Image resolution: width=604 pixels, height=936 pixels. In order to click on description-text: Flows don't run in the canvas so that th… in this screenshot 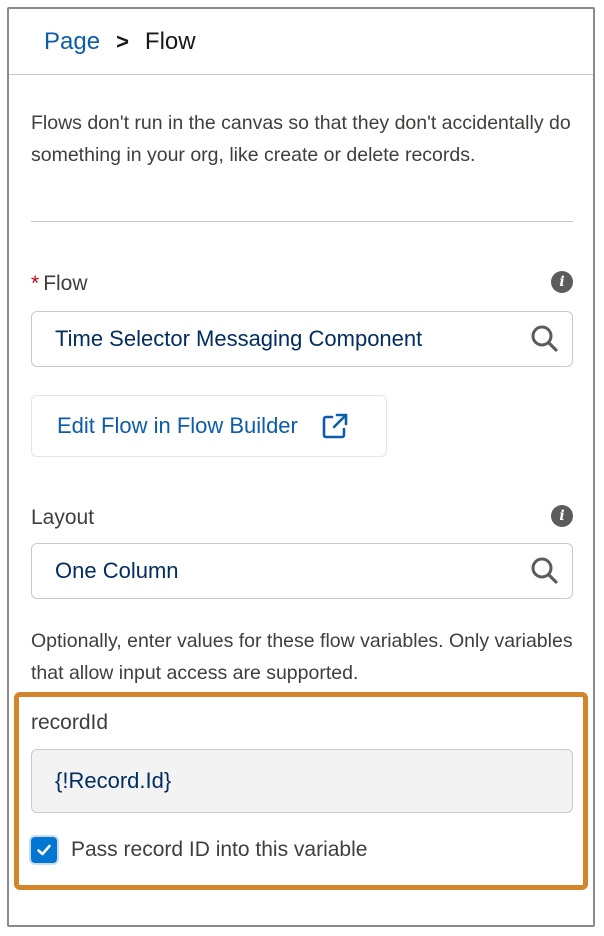, I will do `click(301, 139)`.